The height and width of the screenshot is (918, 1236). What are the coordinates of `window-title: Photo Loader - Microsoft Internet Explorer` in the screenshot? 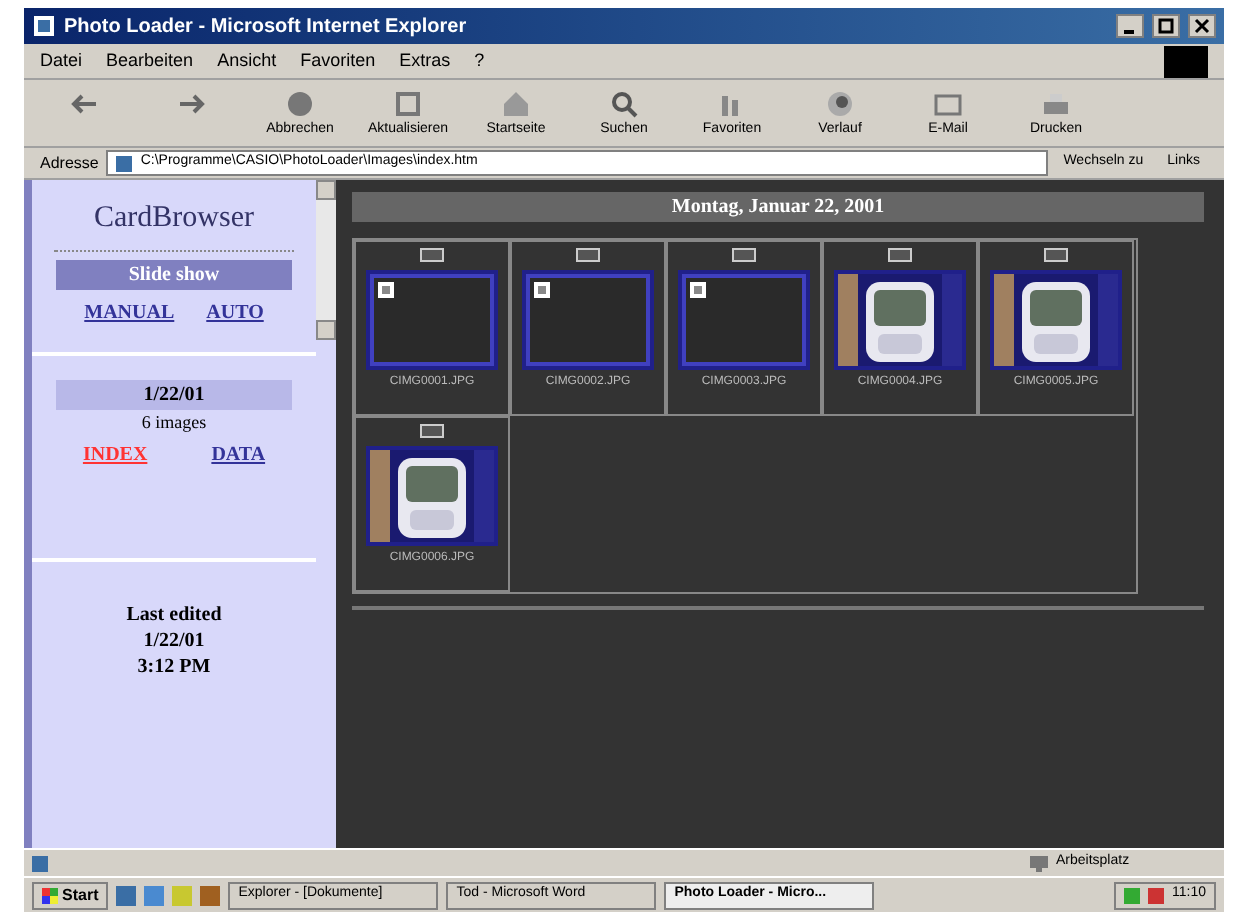 It's located at (266, 27).